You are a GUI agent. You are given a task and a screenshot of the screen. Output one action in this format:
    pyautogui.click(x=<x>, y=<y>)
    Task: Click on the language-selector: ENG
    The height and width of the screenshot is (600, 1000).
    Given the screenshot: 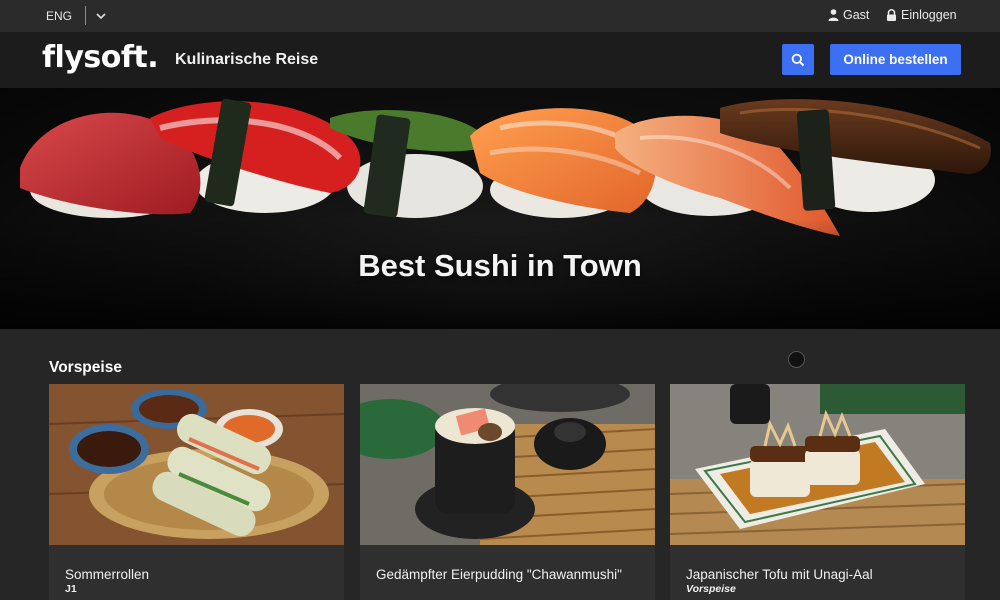 What is the action you would take?
    pyautogui.click(x=59, y=16)
    